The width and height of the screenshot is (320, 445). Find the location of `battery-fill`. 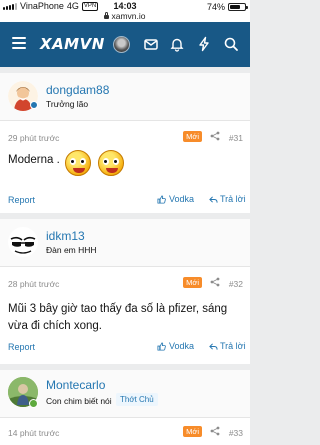

battery-fill is located at coordinates (235, 7).